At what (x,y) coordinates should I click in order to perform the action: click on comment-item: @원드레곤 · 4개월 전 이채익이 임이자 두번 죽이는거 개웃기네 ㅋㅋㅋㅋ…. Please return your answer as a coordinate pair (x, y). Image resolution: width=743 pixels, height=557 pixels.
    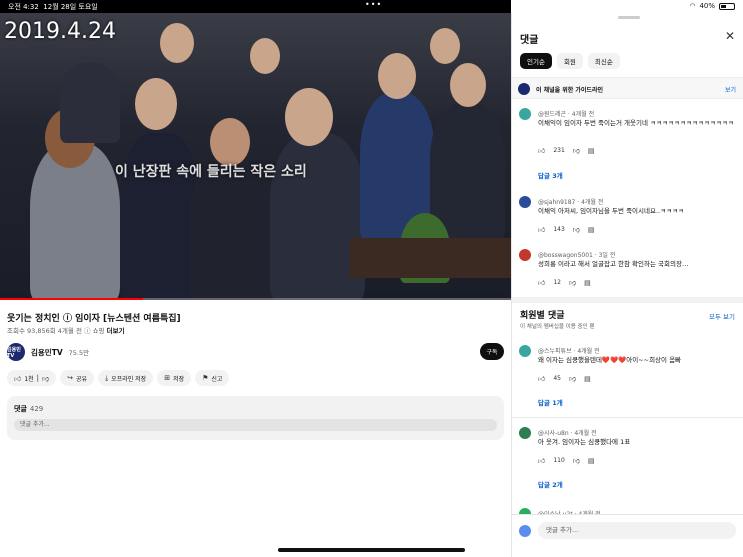
    Looking at the image, I should click on (627, 148).